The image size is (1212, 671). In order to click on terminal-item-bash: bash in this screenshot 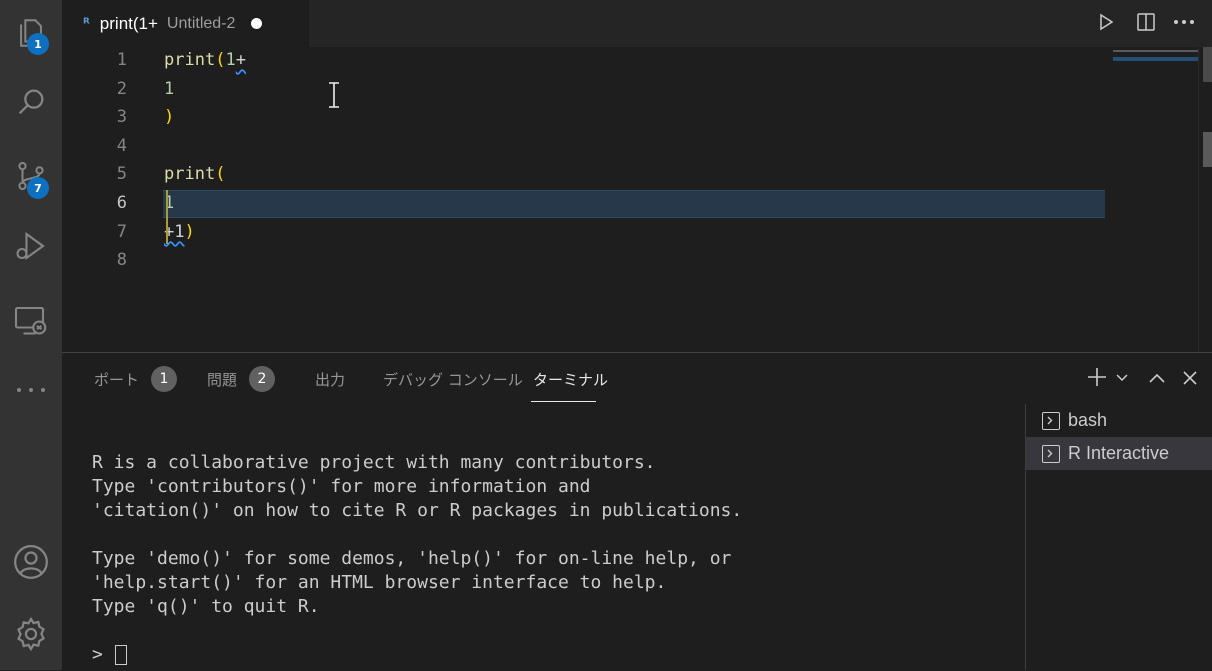, I will do `click(1119, 420)`.